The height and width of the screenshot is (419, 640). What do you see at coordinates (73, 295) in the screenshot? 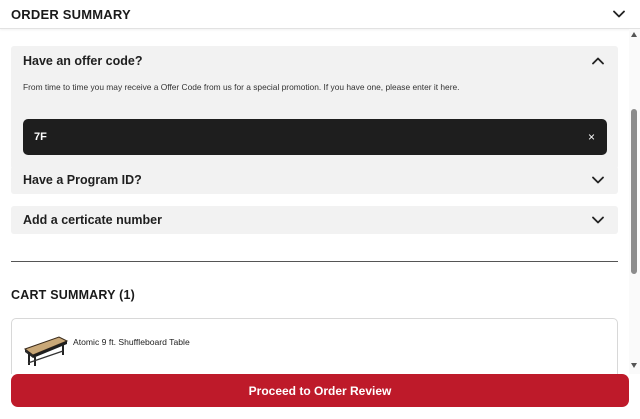
I see `cart-summary-title: CART SUMMARY (1)` at bounding box center [73, 295].